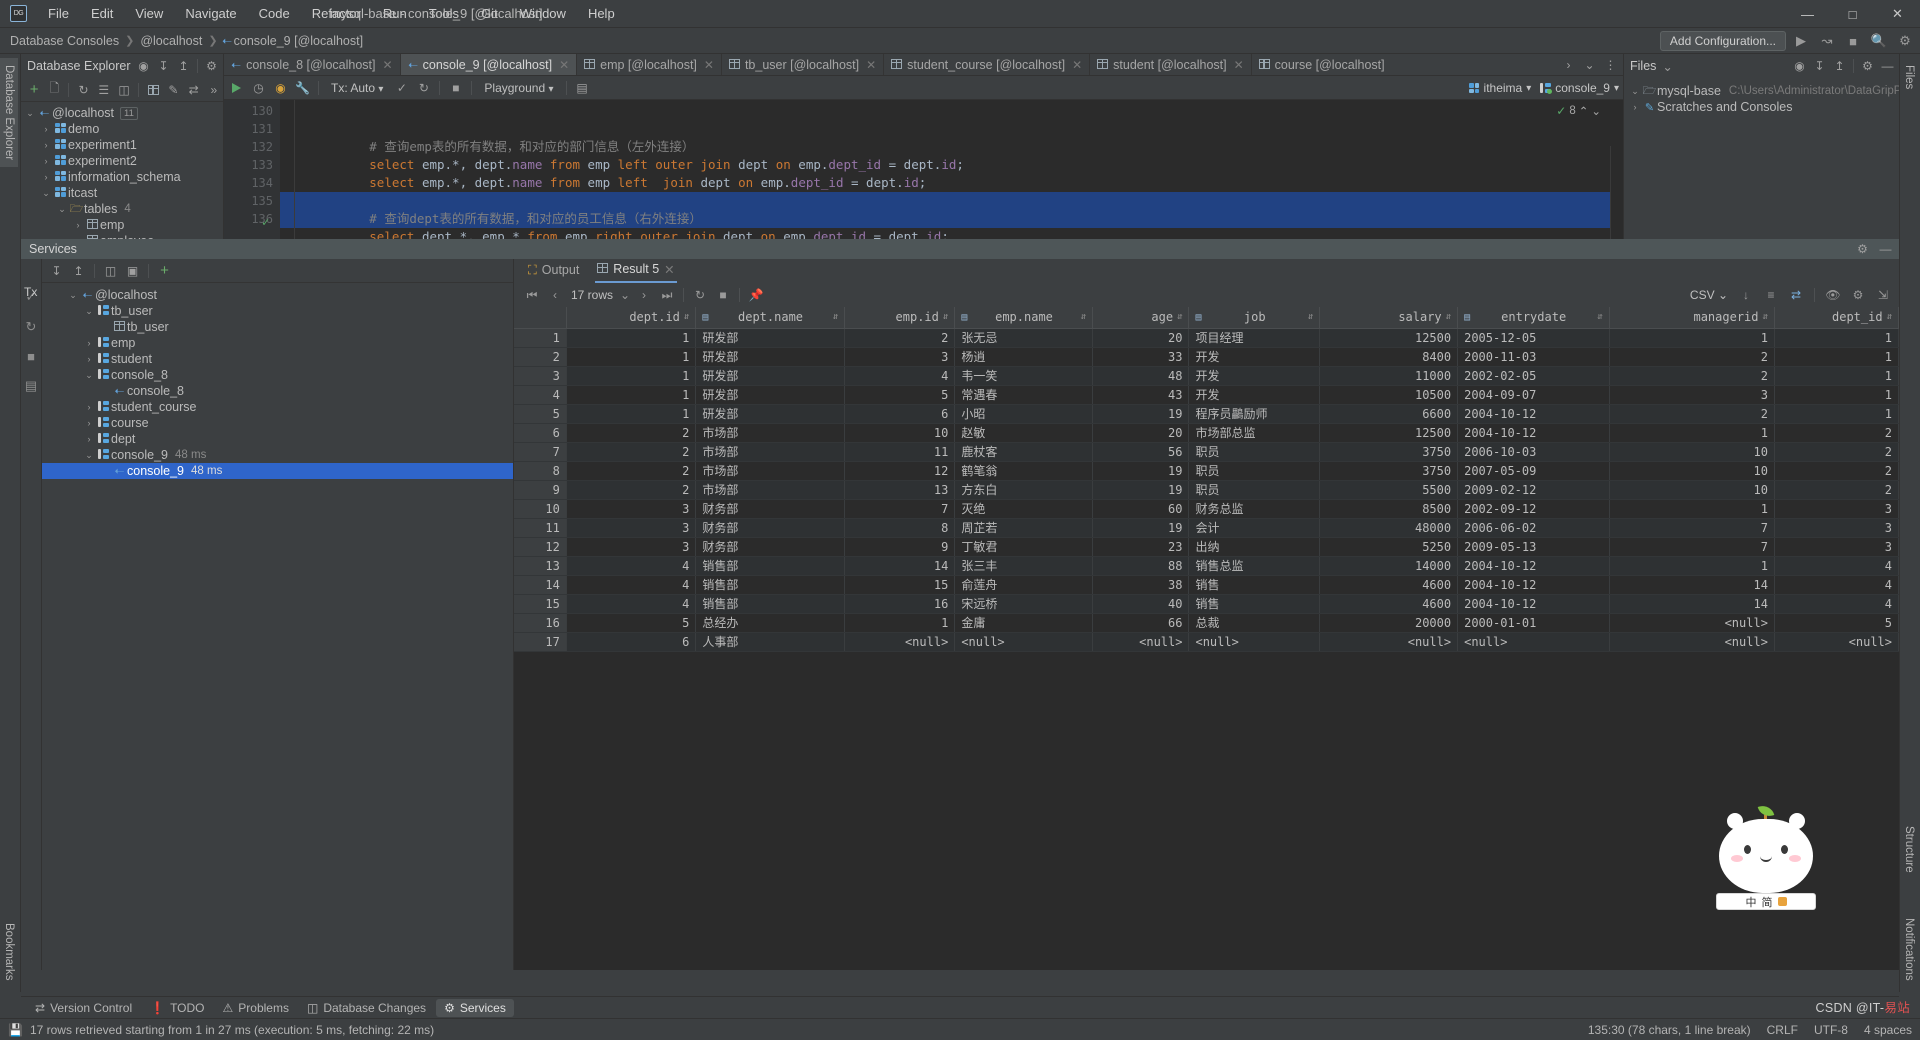 This screenshot has width=1920, height=1040. What do you see at coordinates (214, 89) in the screenshot?
I see `more-icon: »` at bounding box center [214, 89].